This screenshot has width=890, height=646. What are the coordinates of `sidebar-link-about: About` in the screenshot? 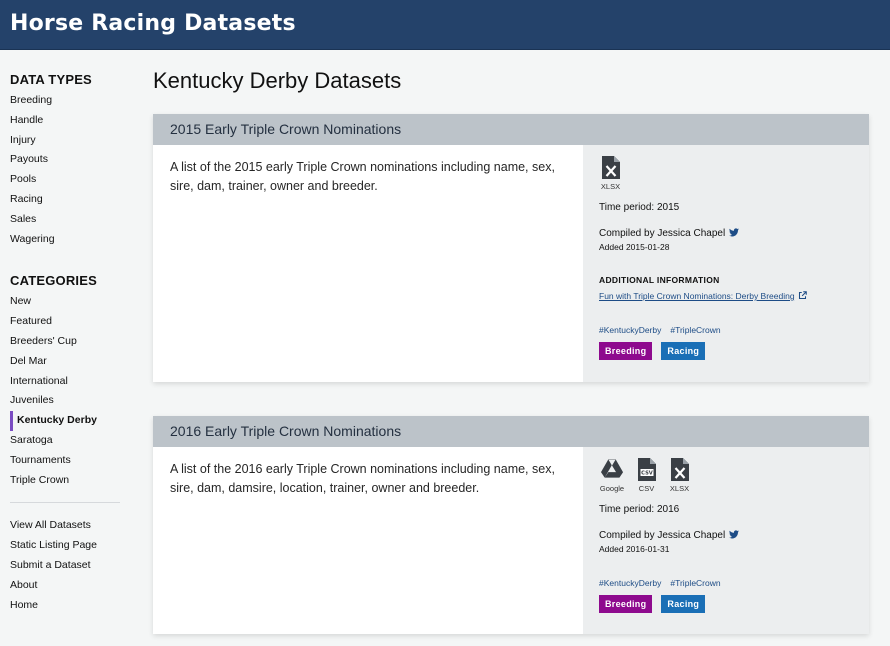 It's located at (65, 586).